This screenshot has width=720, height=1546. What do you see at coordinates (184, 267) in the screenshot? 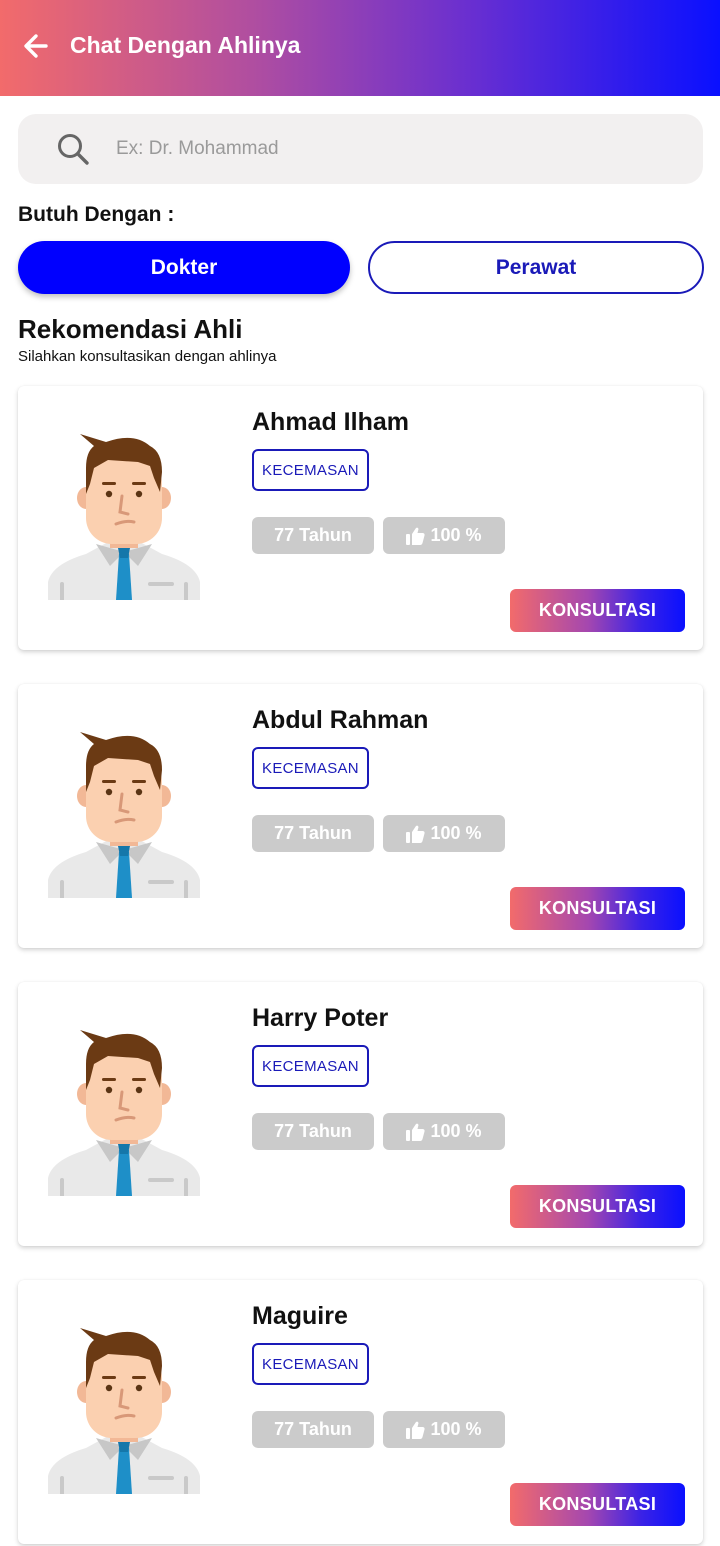
I see `filter-dokter-button: Dokter` at bounding box center [184, 267].